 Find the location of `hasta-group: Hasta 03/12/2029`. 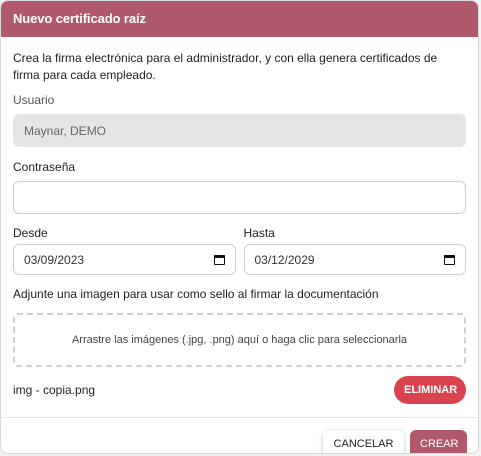

hasta-group: Hasta 03/12/2029 is located at coordinates (354, 250).